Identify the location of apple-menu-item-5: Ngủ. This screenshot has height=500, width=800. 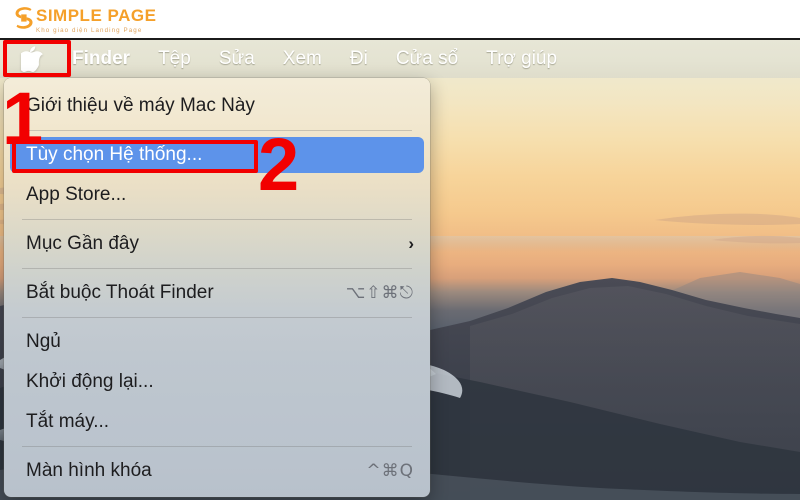
(217, 342).